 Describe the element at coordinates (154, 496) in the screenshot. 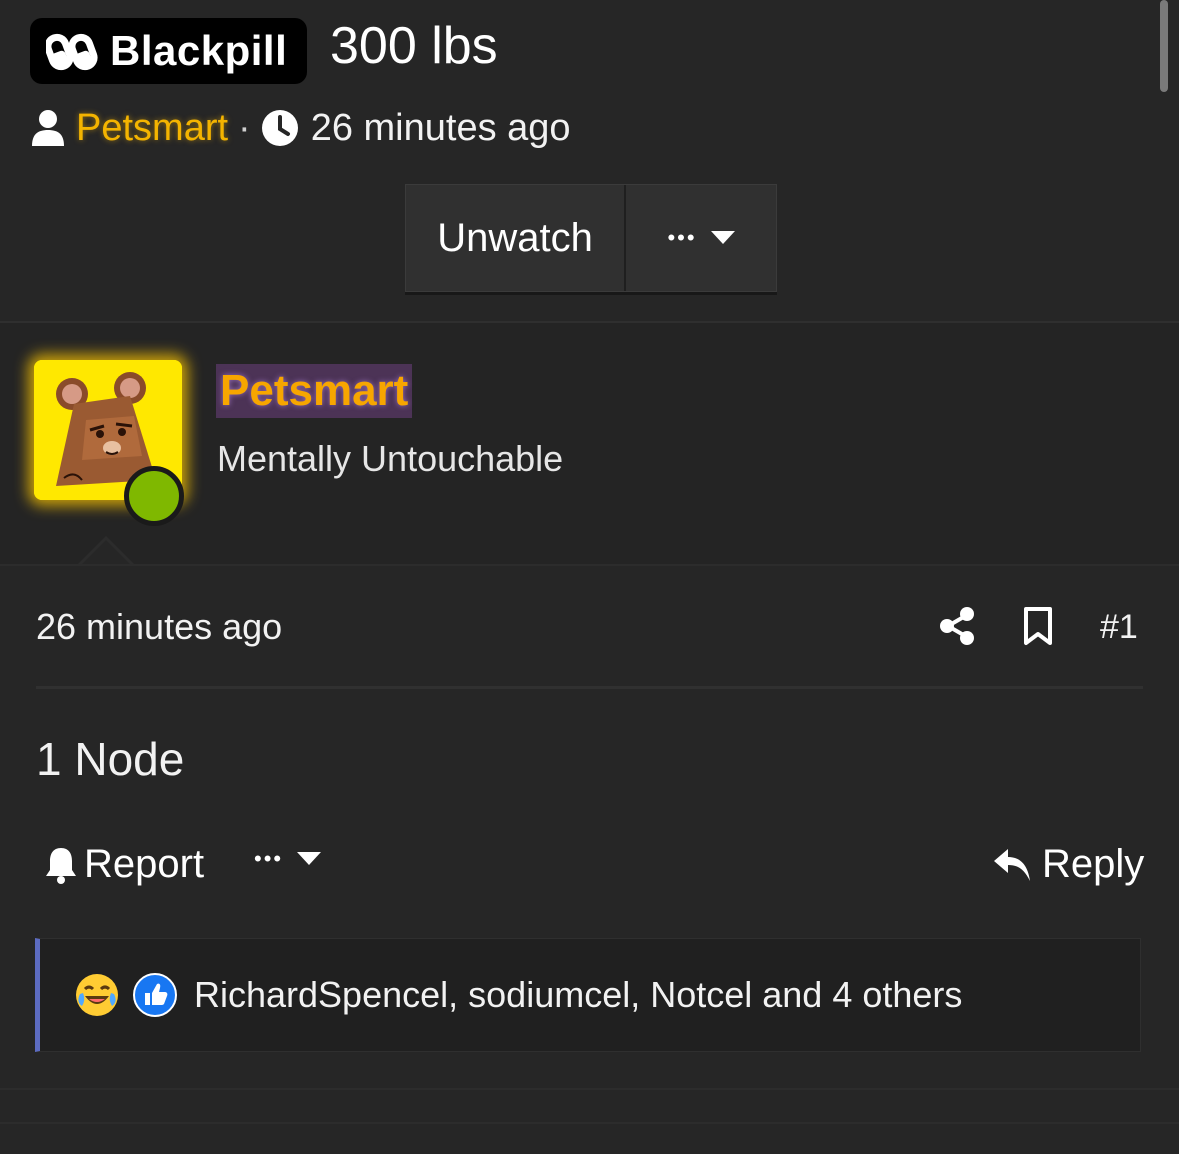

I see `online-status-indicator` at that location.